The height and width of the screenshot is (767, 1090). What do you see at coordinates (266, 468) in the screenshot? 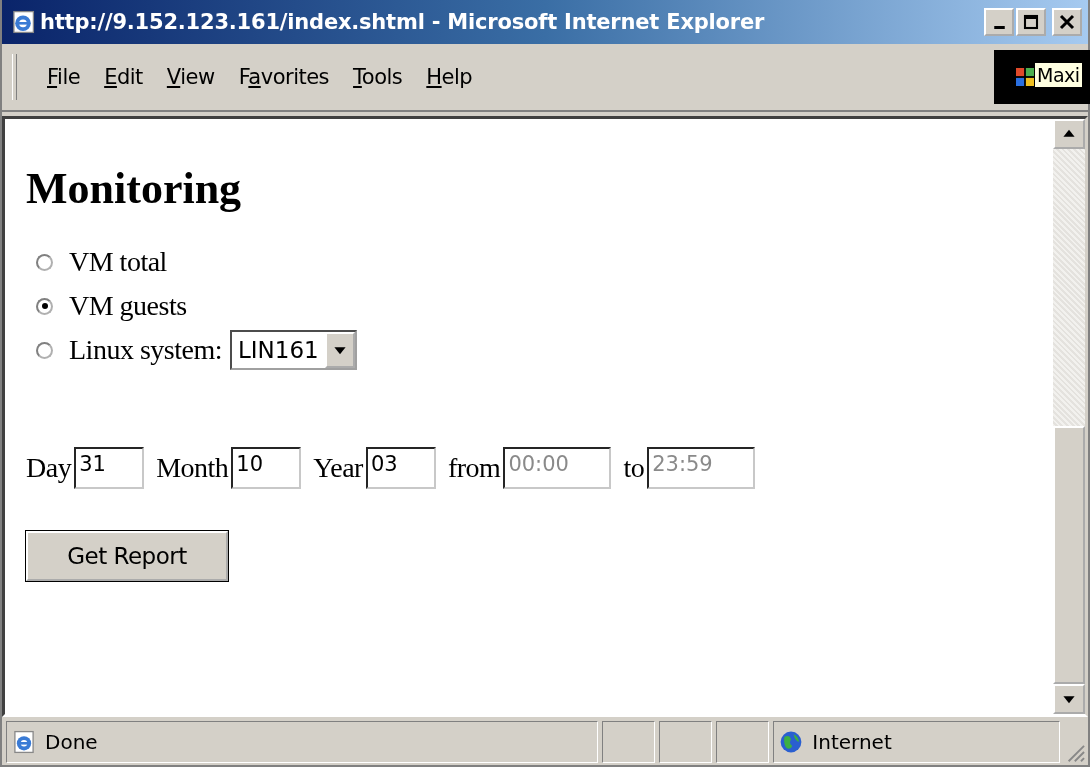
I see `input-field: 10` at bounding box center [266, 468].